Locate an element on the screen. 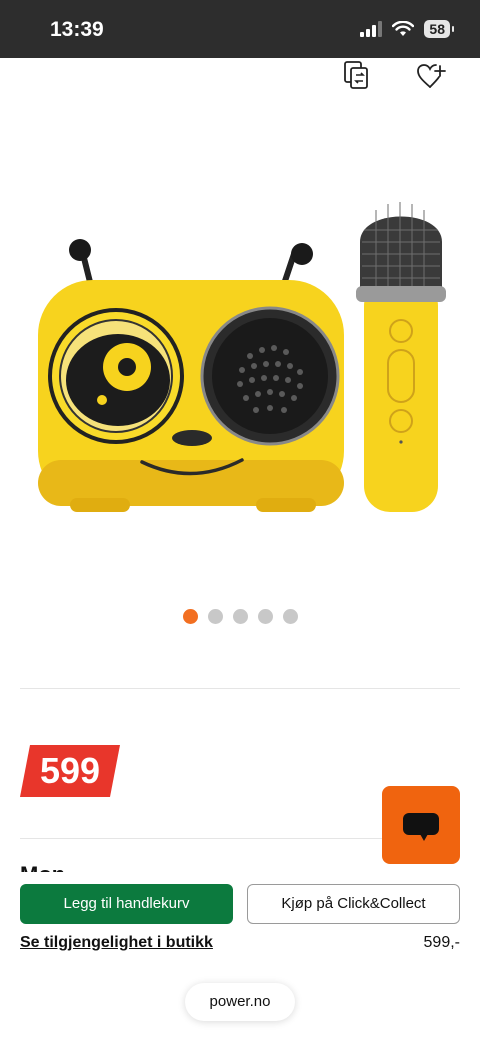 The height and width of the screenshot is (1039, 480). price-badge: 599 is located at coordinates (70, 771).